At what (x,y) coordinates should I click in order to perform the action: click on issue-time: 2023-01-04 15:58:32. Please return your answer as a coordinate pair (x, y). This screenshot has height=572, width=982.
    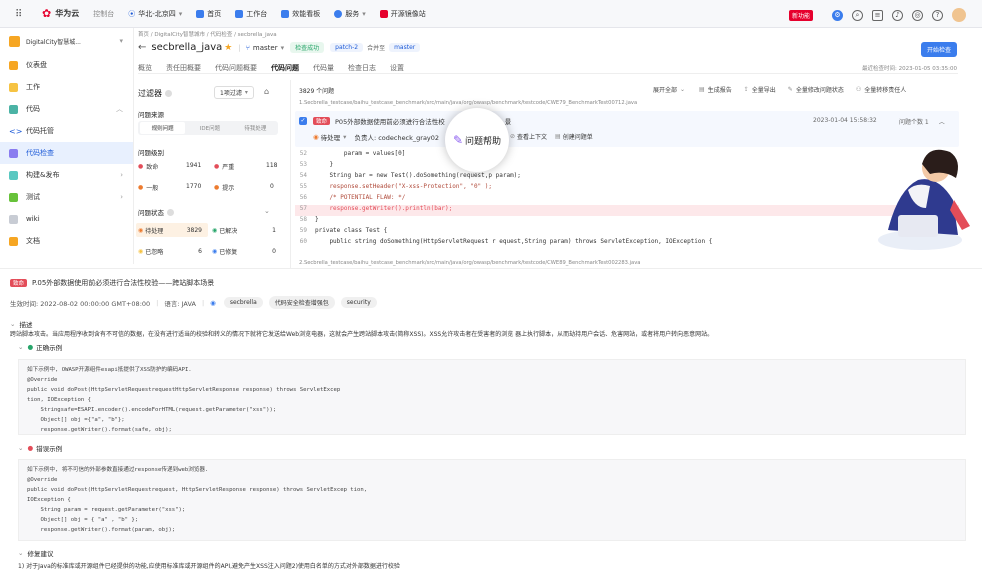
    Looking at the image, I should click on (845, 120).